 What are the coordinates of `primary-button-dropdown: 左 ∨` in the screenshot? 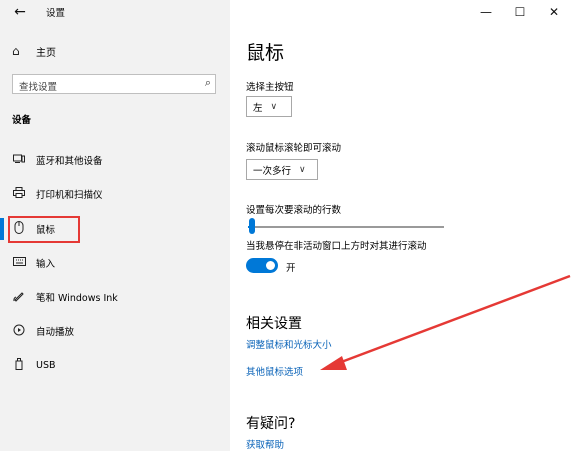 It's located at (269, 106).